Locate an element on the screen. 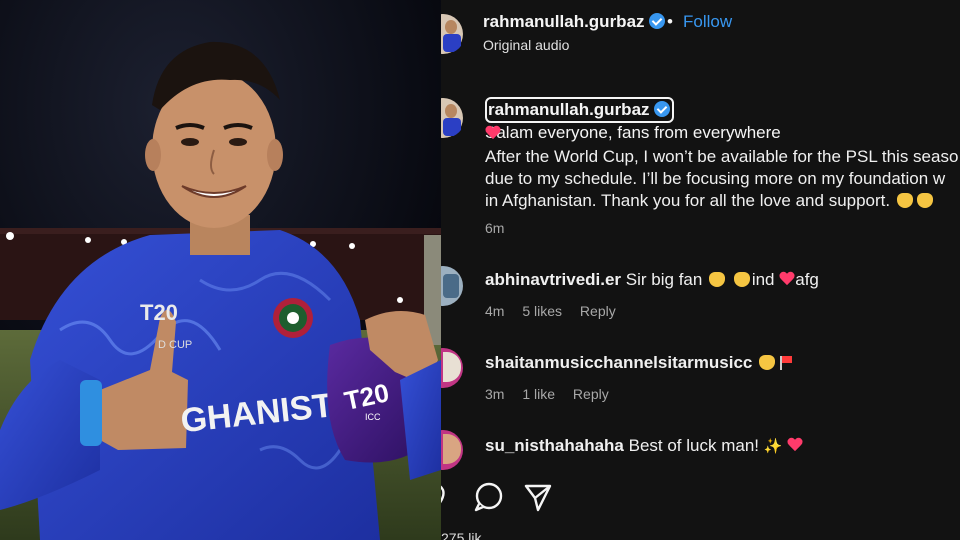  audio-label: Original audio is located at coordinates (526, 45).